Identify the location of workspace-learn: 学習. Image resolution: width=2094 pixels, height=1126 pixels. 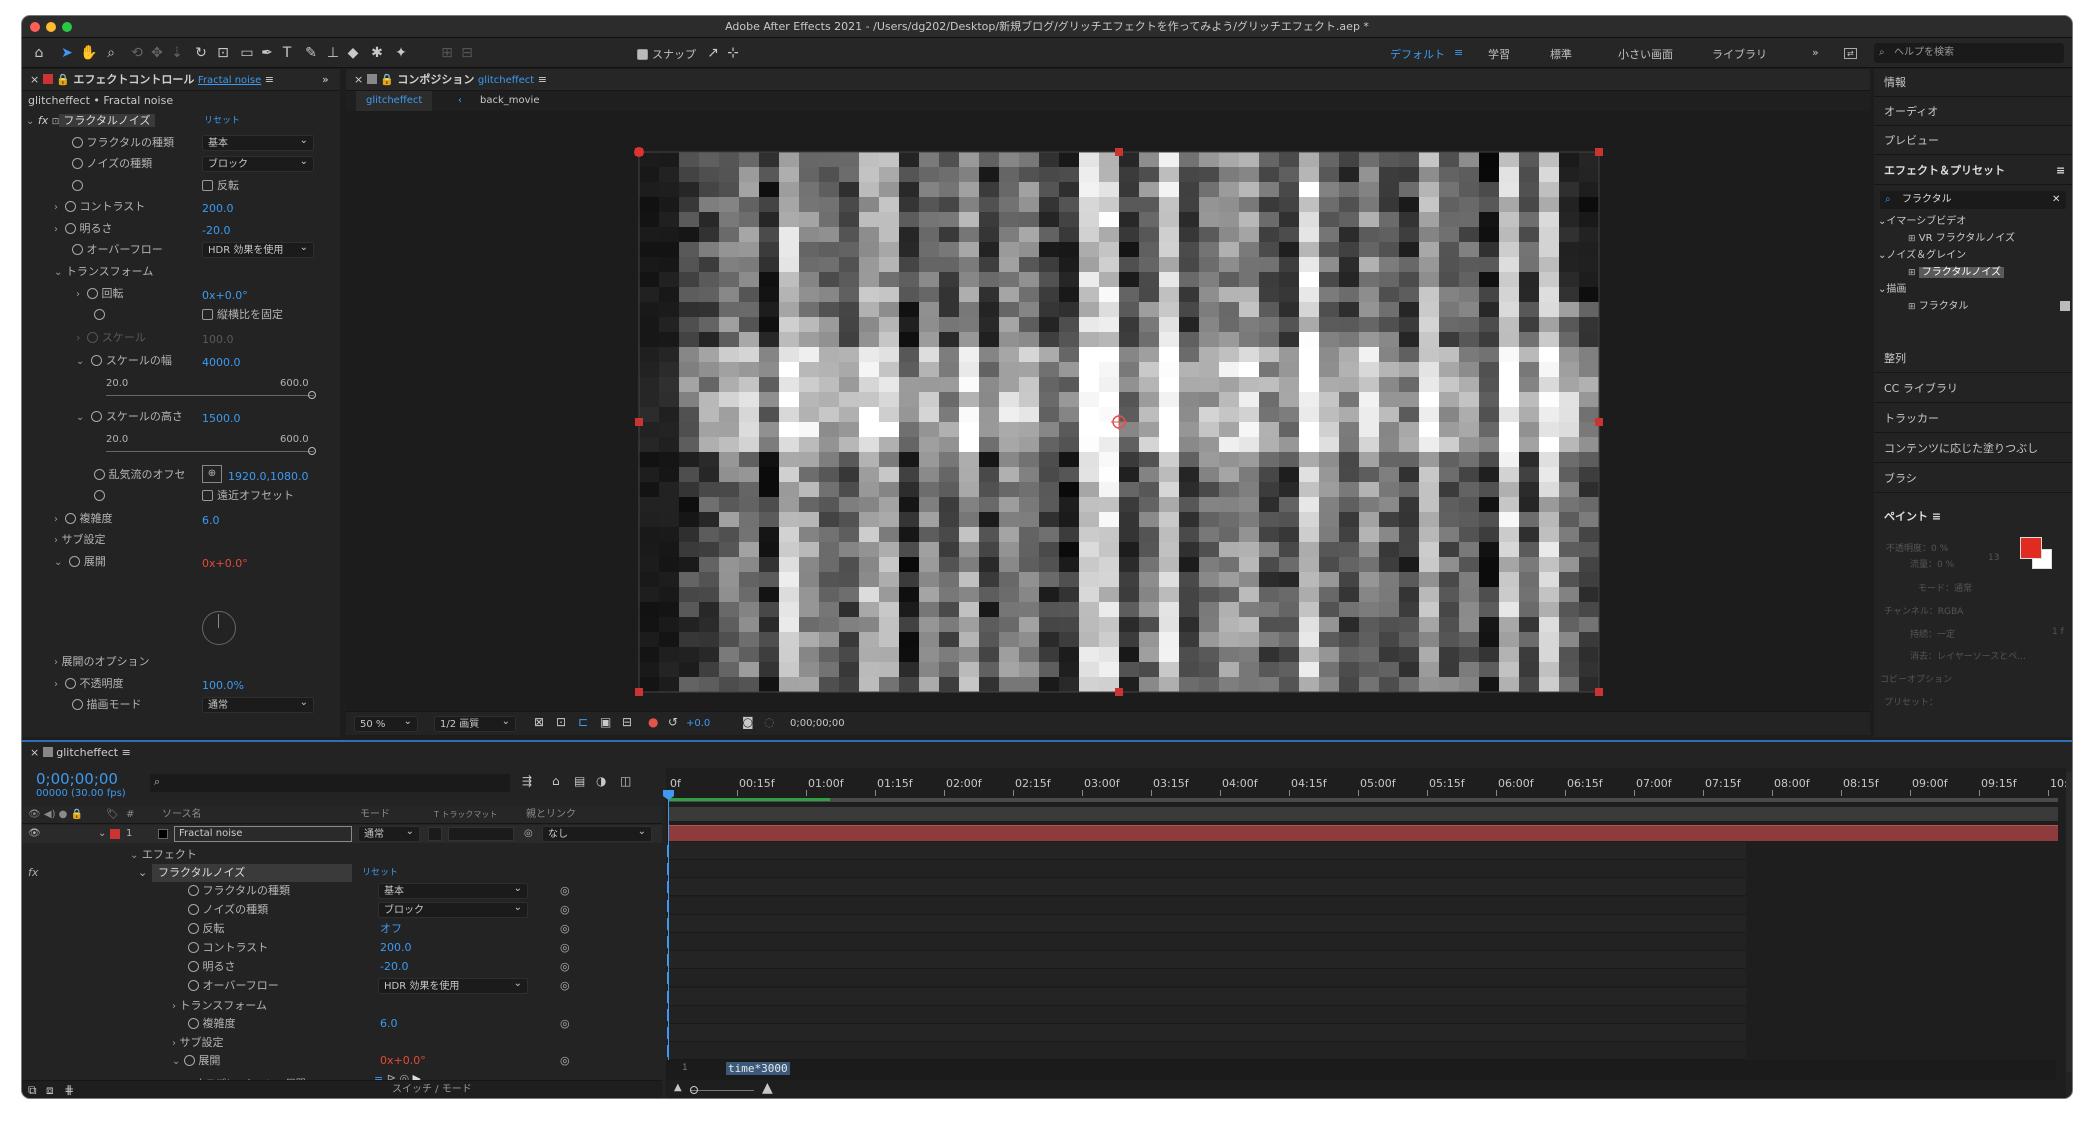
(1499, 54).